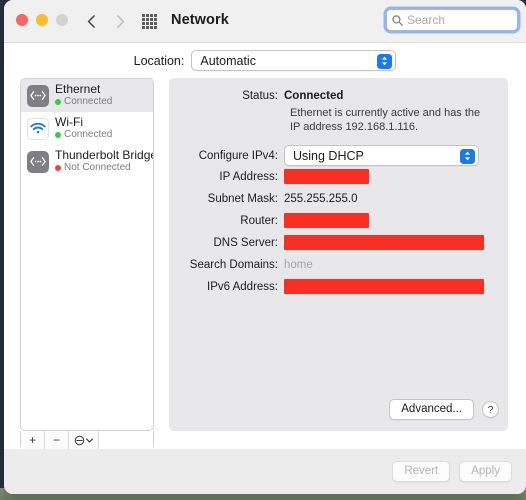 This screenshot has height=500, width=526. Describe the element at coordinates (242, 287) in the screenshot. I see `ipv6-address-label: IPv6 Address:` at that location.